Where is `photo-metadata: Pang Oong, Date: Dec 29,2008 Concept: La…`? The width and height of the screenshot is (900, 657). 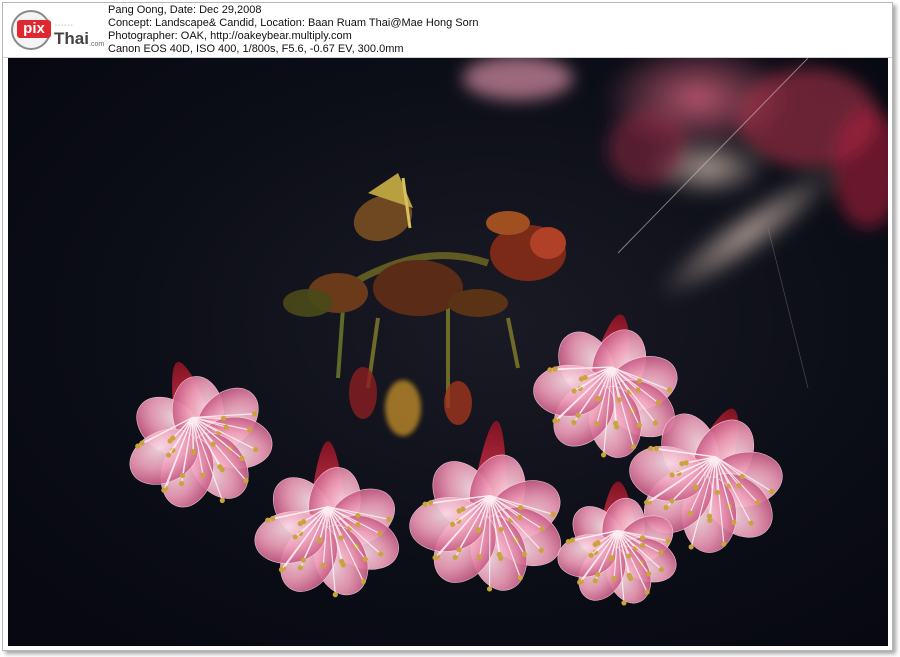
photo-metadata: Pang Oong, Date: Dec 29,2008 Concept: La… is located at coordinates (293, 30).